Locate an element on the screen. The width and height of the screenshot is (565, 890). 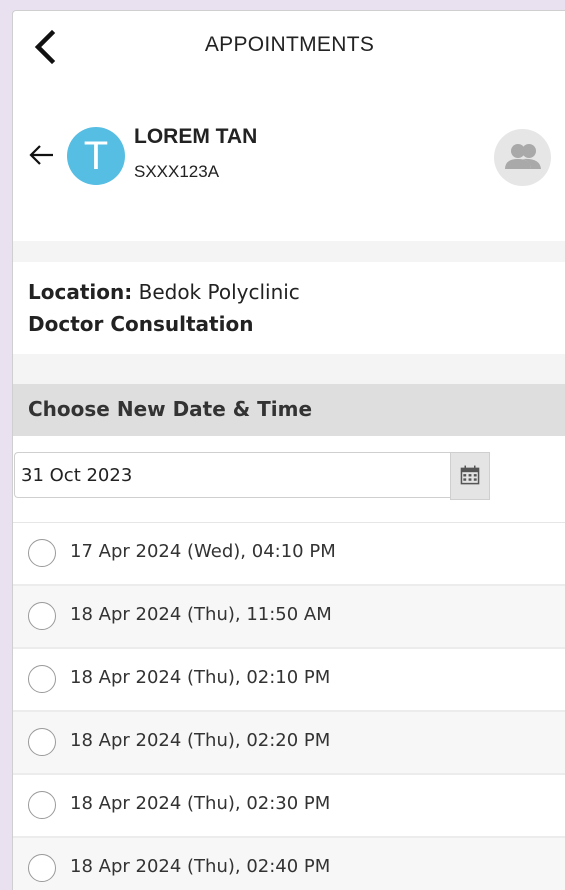
time-slot-option: 18 Apr 2024 (Thu), 02:20 PM is located at coordinates (289, 743).